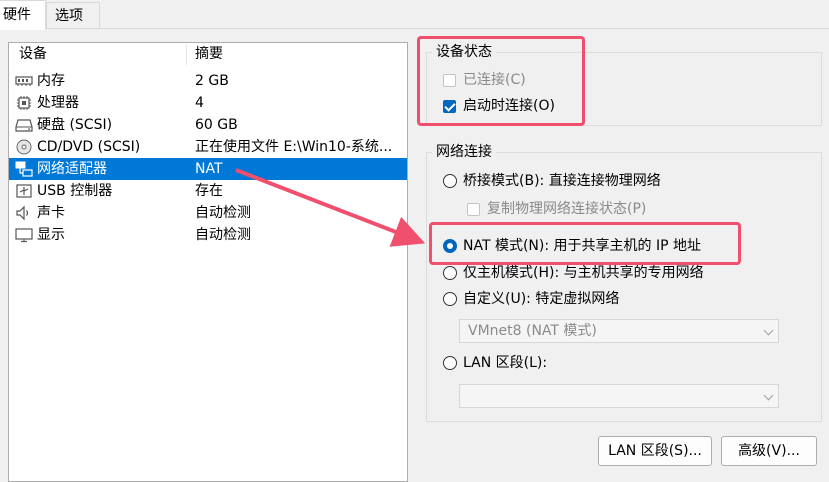 The height and width of the screenshot is (482, 829). Describe the element at coordinates (23, 15) in the screenshot. I see `tab-hardware: 硬件` at that location.